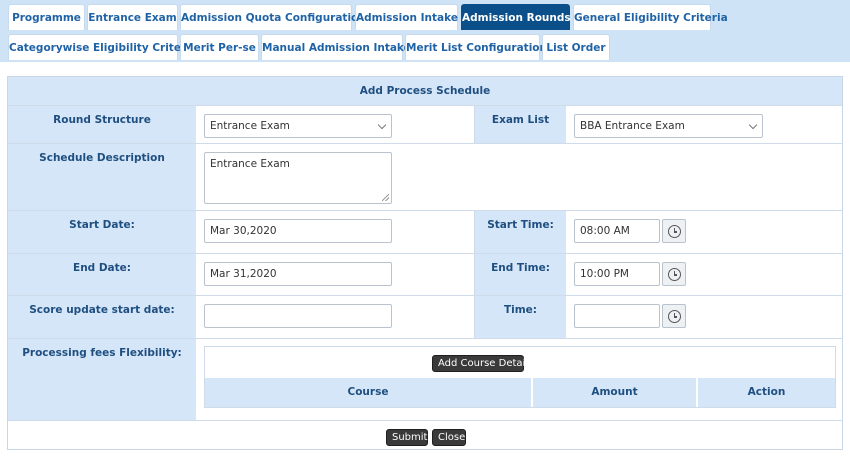 The width and height of the screenshot is (850, 464). What do you see at coordinates (298, 178) in the screenshot?
I see `schedule-description-textarea: Entrance Exam` at bounding box center [298, 178].